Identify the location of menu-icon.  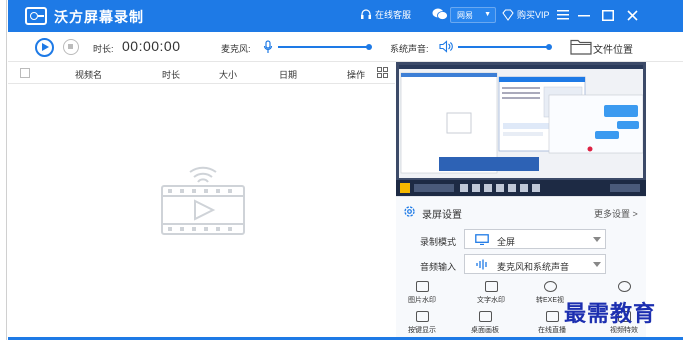
(563, 15).